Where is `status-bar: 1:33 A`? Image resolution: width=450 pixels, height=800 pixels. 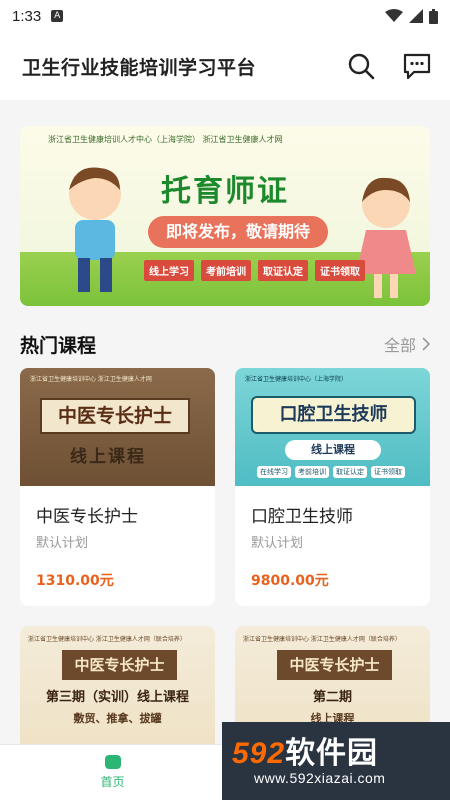 status-bar: 1:33 A is located at coordinates (225, 16).